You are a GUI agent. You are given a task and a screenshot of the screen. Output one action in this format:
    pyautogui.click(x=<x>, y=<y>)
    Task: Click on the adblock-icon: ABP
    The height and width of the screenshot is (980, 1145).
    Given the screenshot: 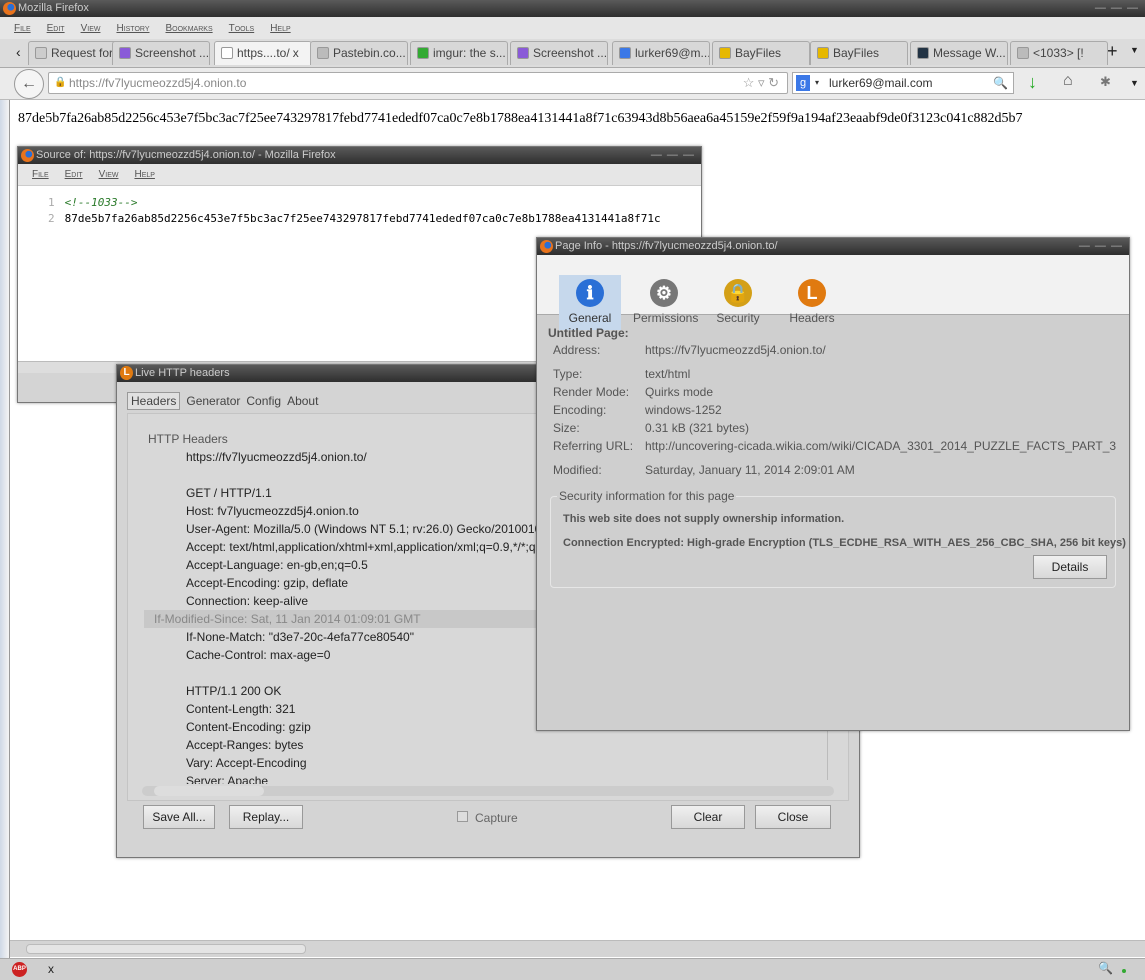 What is the action you would take?
    pyautogui.click(x=19, y=969)
    